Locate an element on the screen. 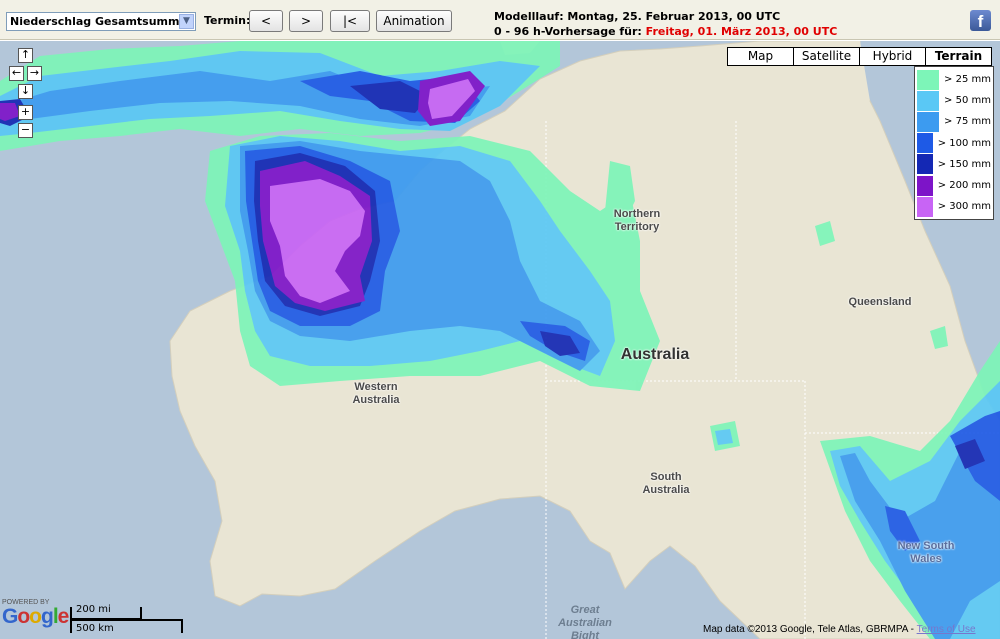 This screenshot has height=639, width=1000. legend-row: > 150 mm is located at coordinates (954, 164).